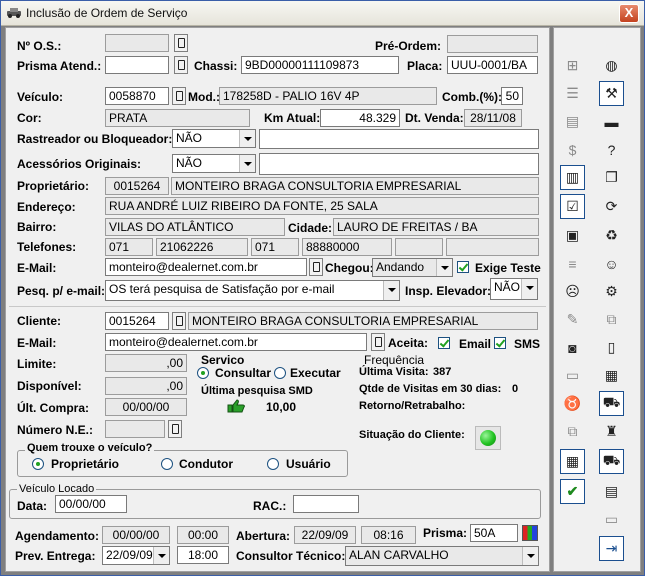 This screenshot has width=645, height=576. I want to click on endereco-field: RUA ANDRÉ LUIZ RIBEIRO DA FONTE, 25 SALA, so click(322, 206).